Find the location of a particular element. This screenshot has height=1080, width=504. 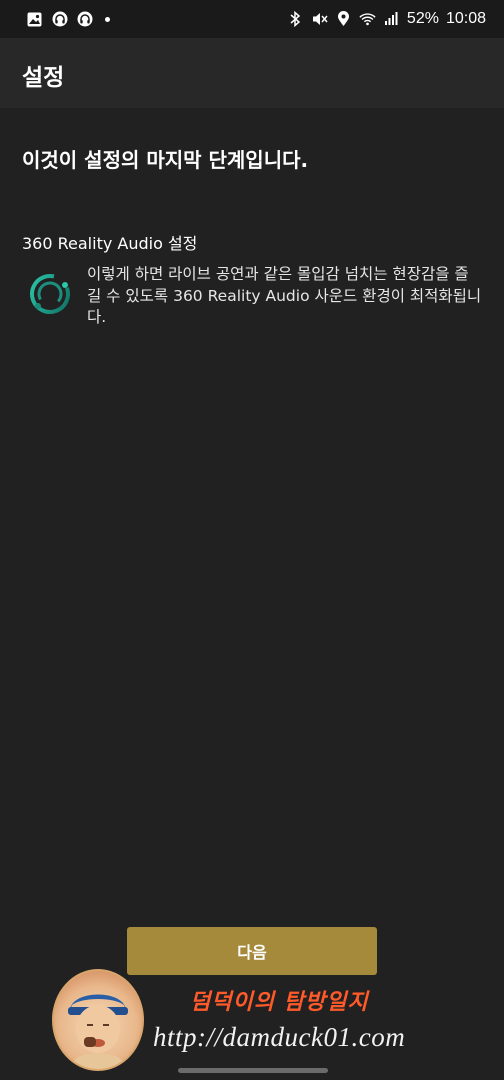

status-bar-left is located at coordinates (68, 19).